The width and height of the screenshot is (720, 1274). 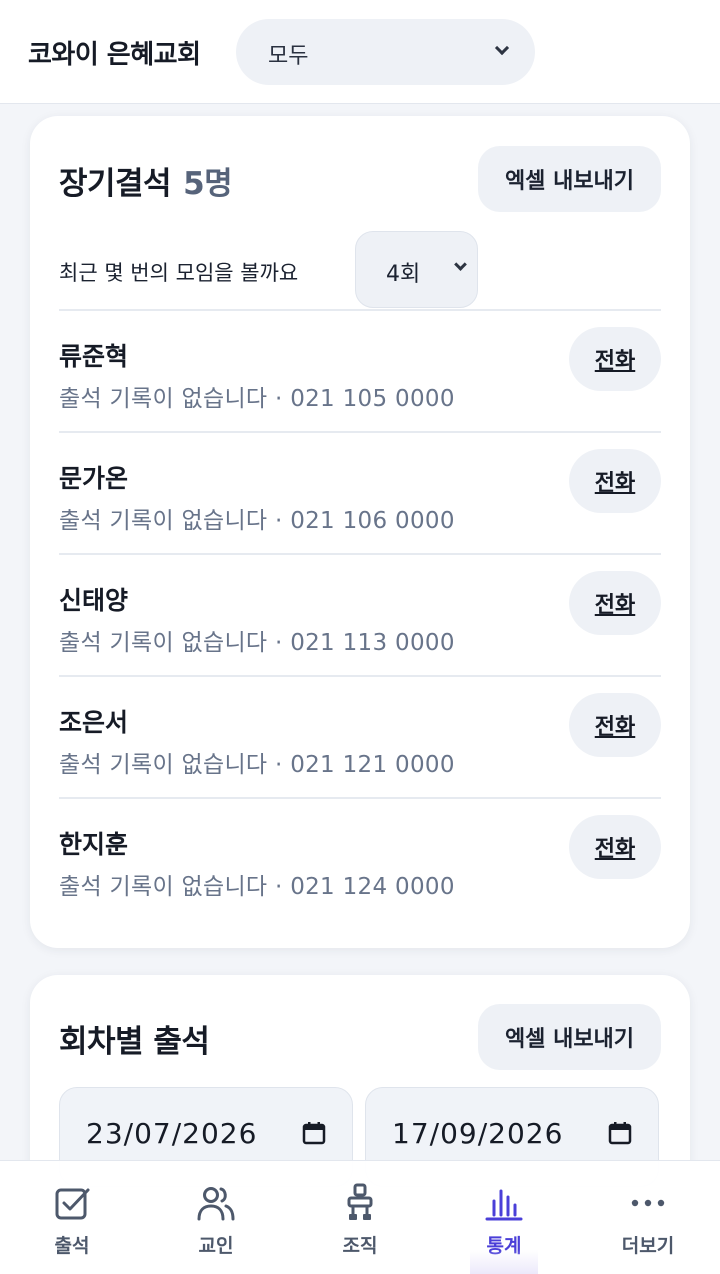 What do you see at coordinates (648, 1203) in the screenshot?
I see `more-dots-icon` at bounding box center [648, 1203].